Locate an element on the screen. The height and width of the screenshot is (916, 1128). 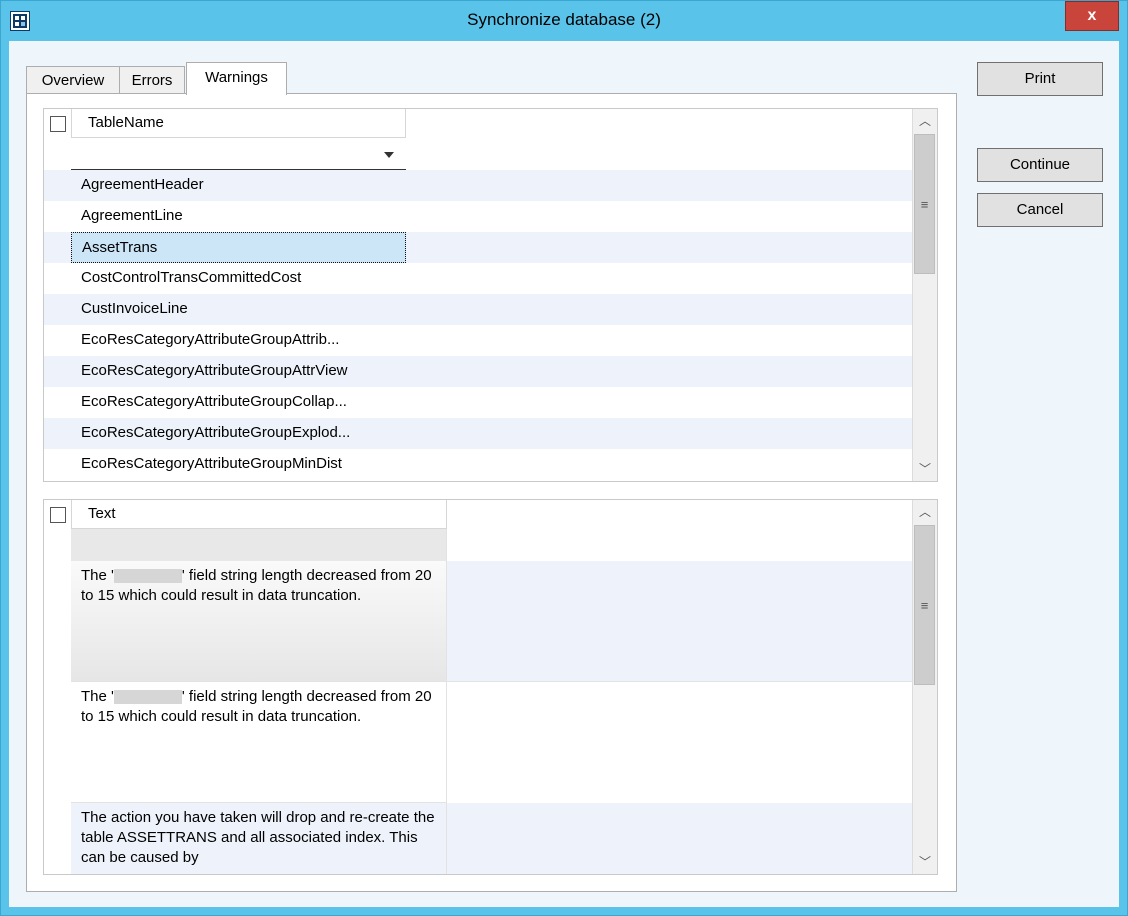
title-bar: Synchronize database (2) x is located at coordinates (564, 21).